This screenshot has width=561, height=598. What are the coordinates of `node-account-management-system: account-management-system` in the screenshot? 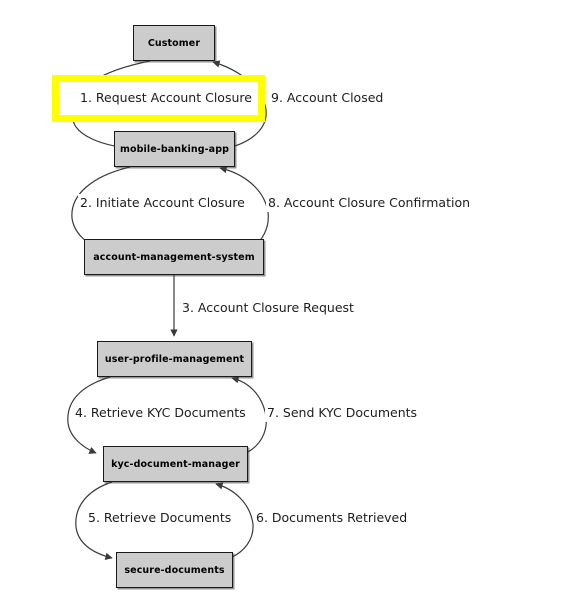 It's located at (174, 257).